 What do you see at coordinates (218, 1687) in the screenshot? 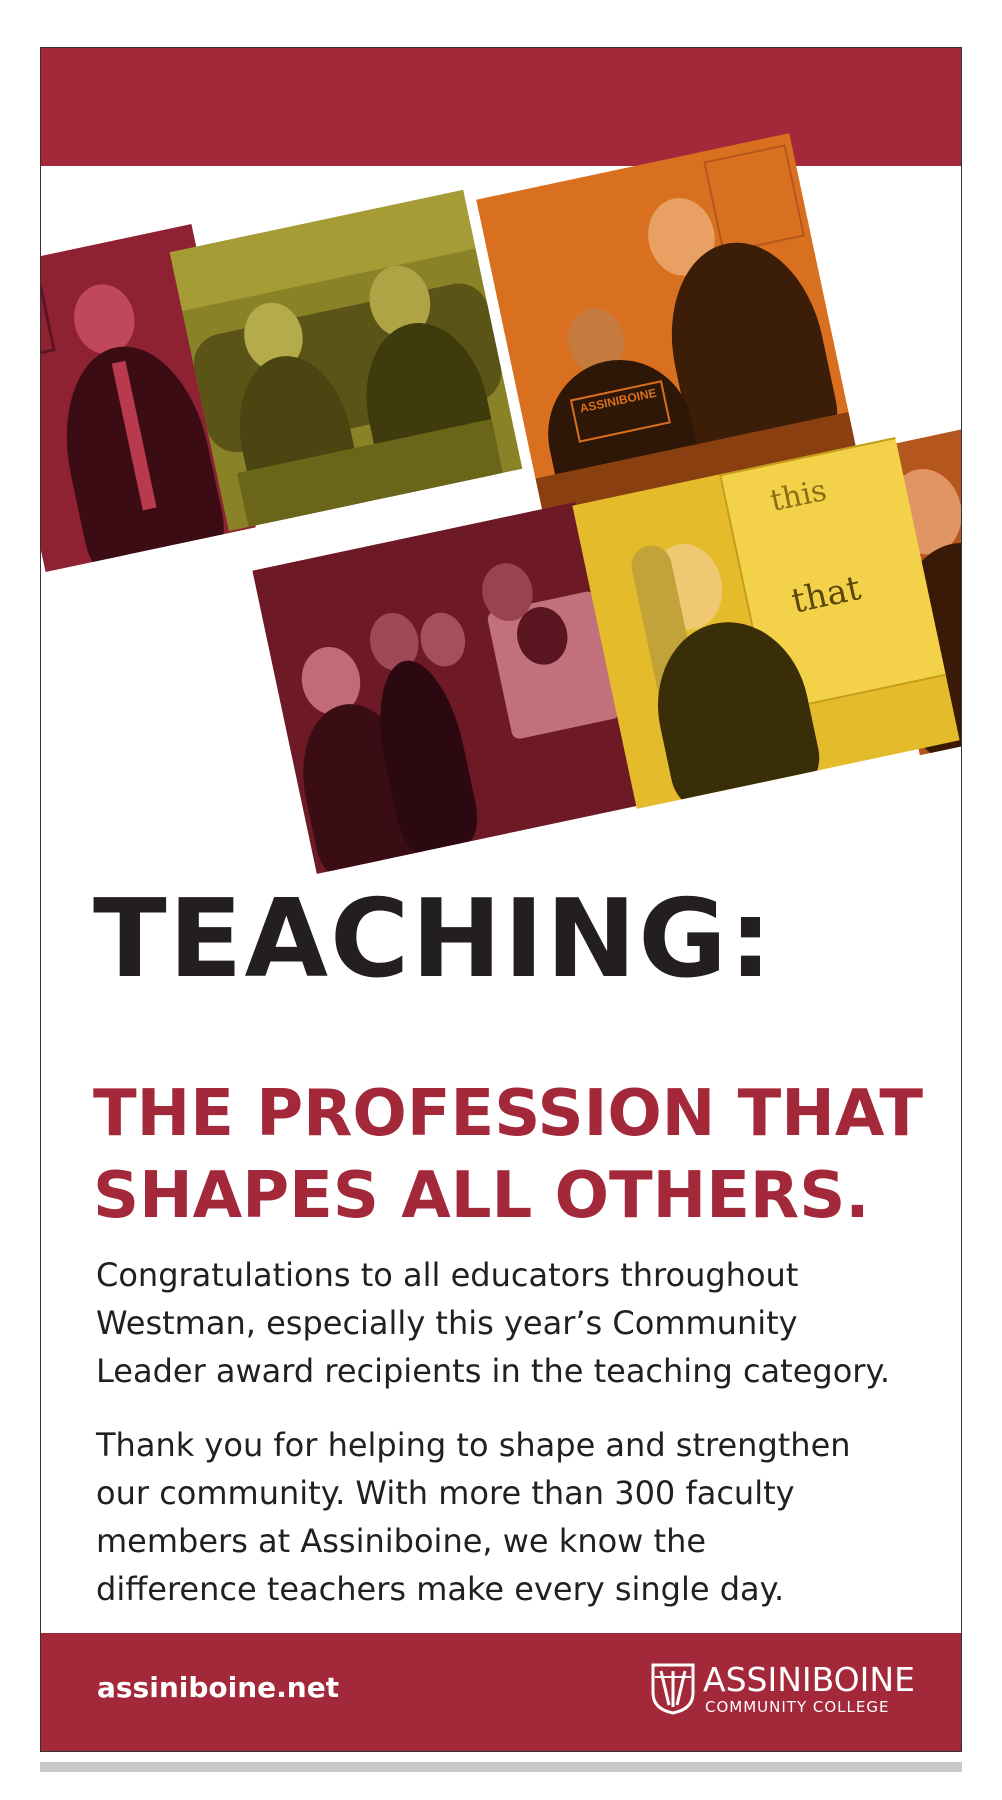
I see `website-link: assiniboine.net` at bounding box center [218, 1687].